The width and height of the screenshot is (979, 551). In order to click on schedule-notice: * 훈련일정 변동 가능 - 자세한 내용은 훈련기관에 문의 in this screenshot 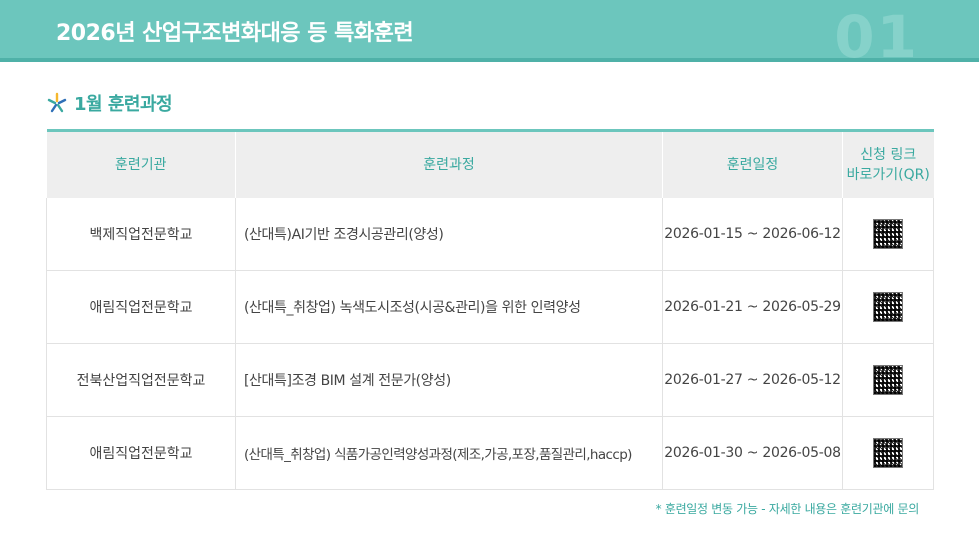, I will do `click(787, 509)`.